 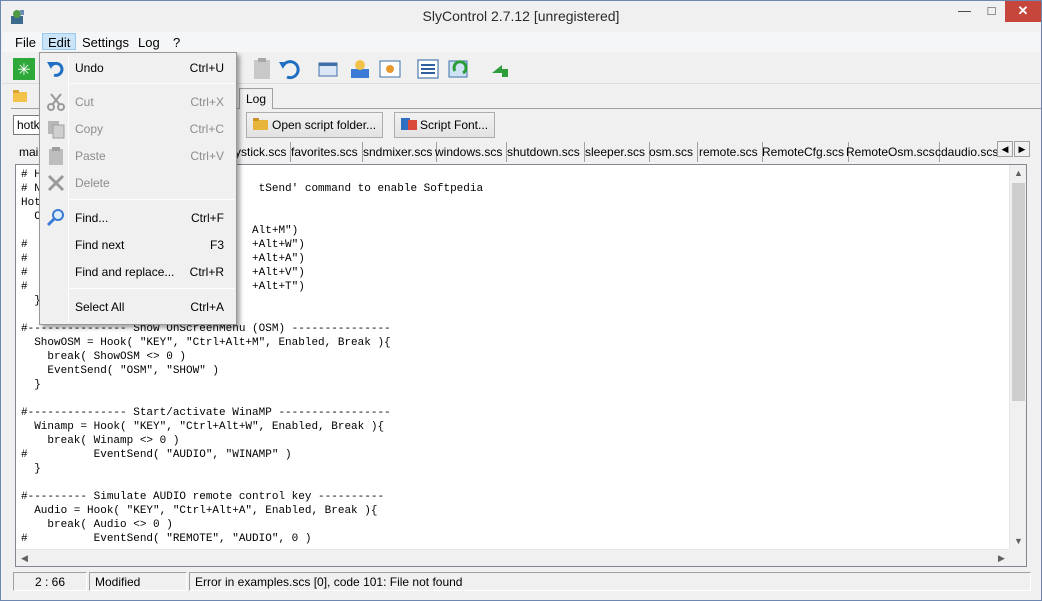 What do you see at coordinates (1005, 149) in the screenshot?
I see `tabs-scroll-left-icon: ◀` at bounding box center [1005, 149].